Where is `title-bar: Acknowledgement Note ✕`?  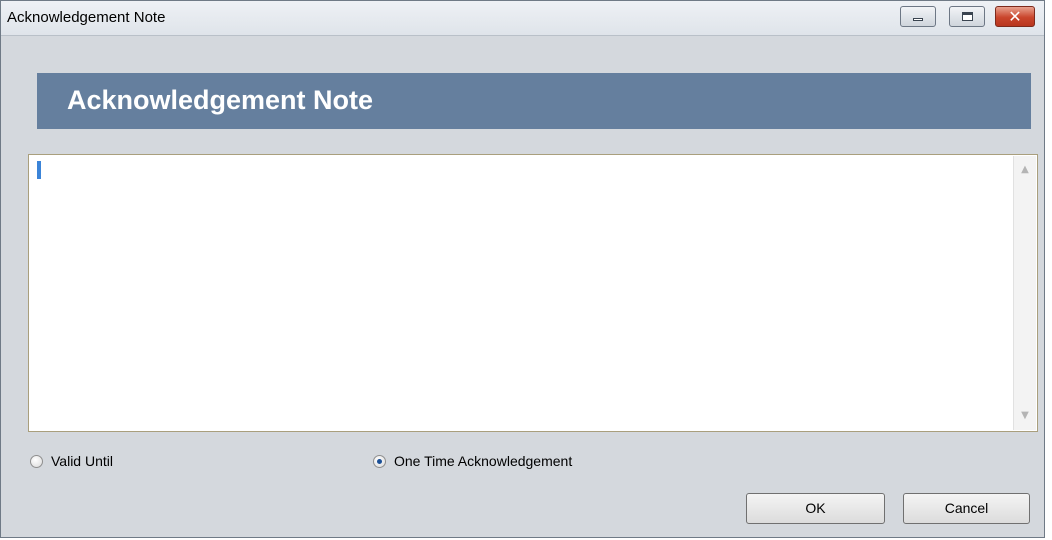
title-bar: Acknowledgement Note ✕ is located at coordinates (522, 18).